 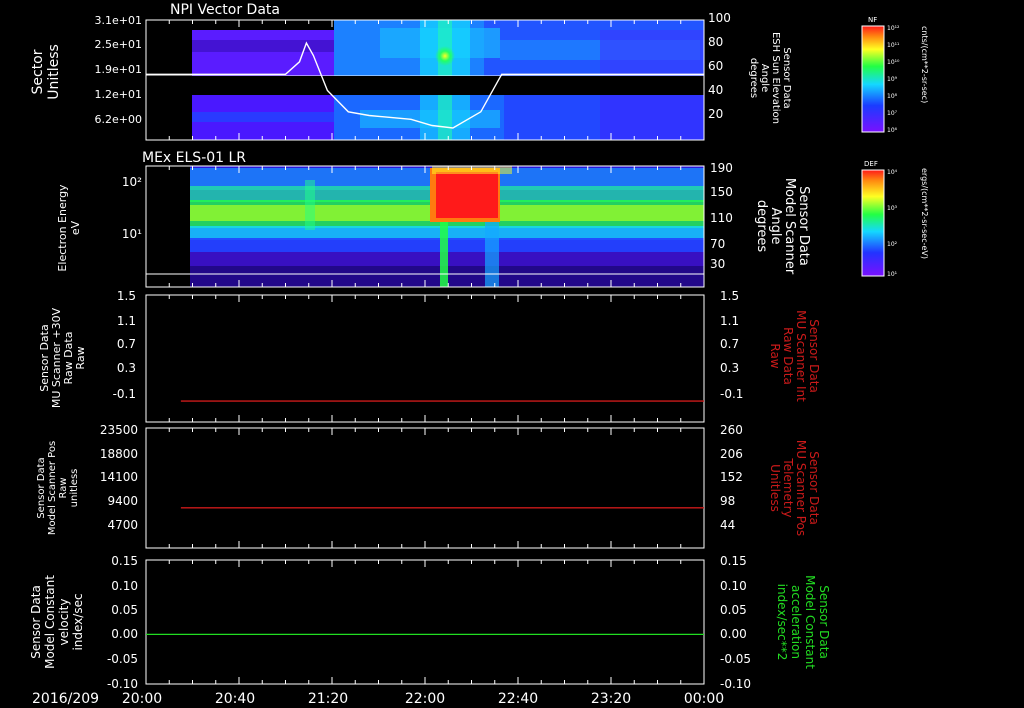 What do you see at coordinates (54, 72) in the screenshot?
I see `ylabel-line: Unitless` at bounding box center [54, 72].